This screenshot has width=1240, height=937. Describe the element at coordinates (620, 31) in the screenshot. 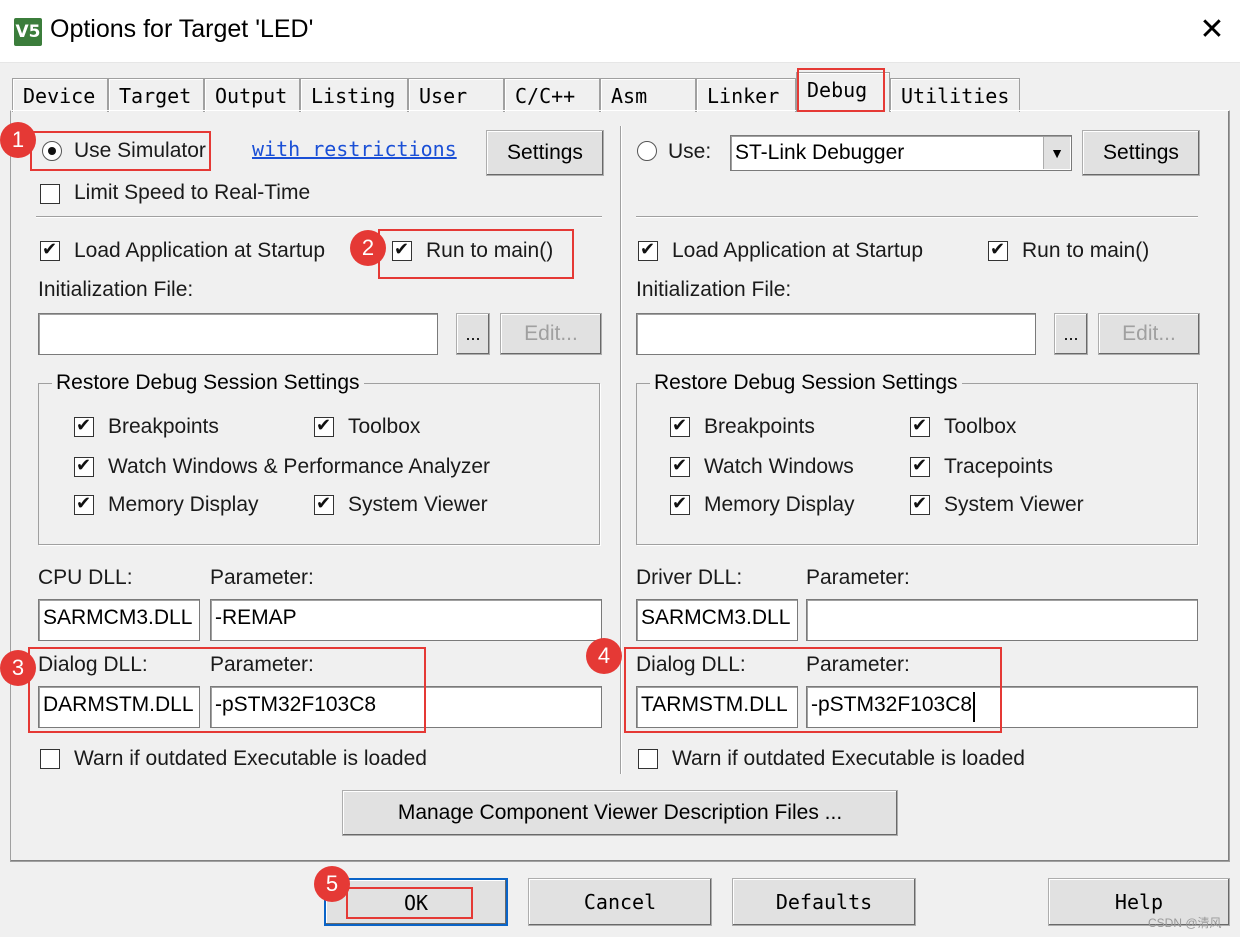

I see `title-bar: V5 Options for Target 'LED' ✕` at that location.